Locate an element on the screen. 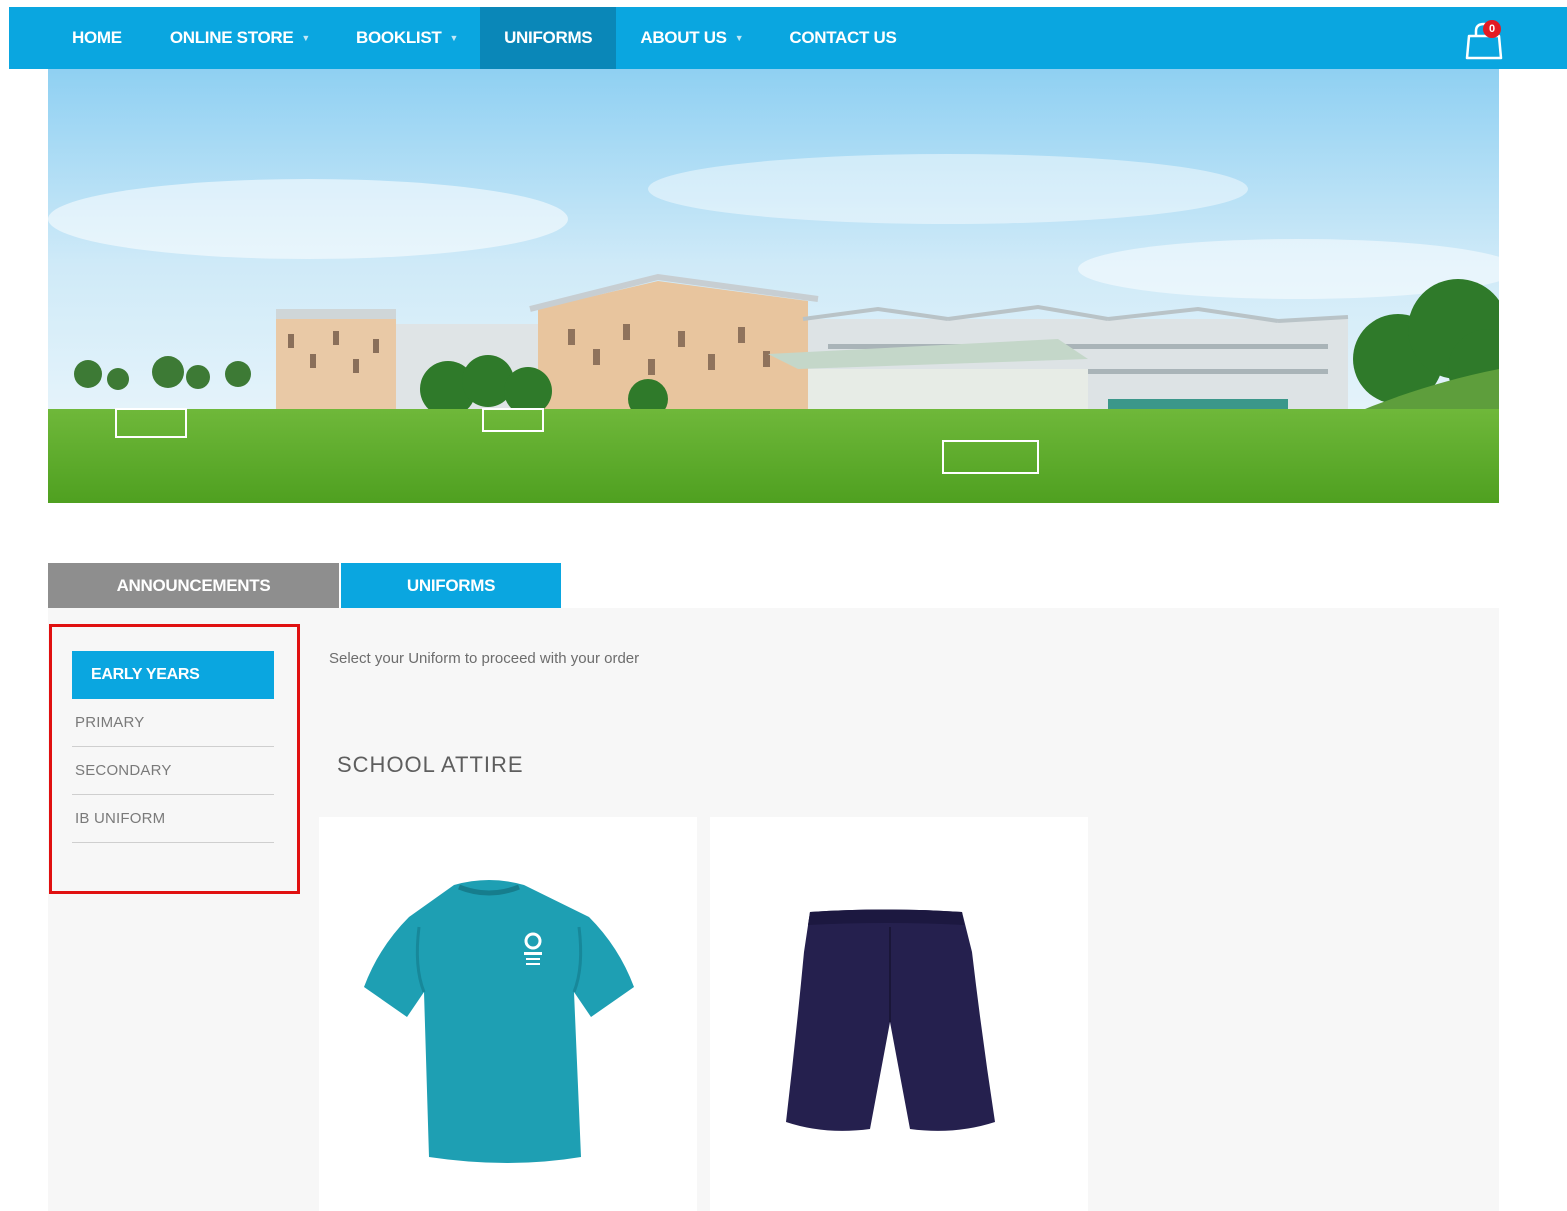  side-item-secondary: SECONDARY is located at coordinates (173, 771).